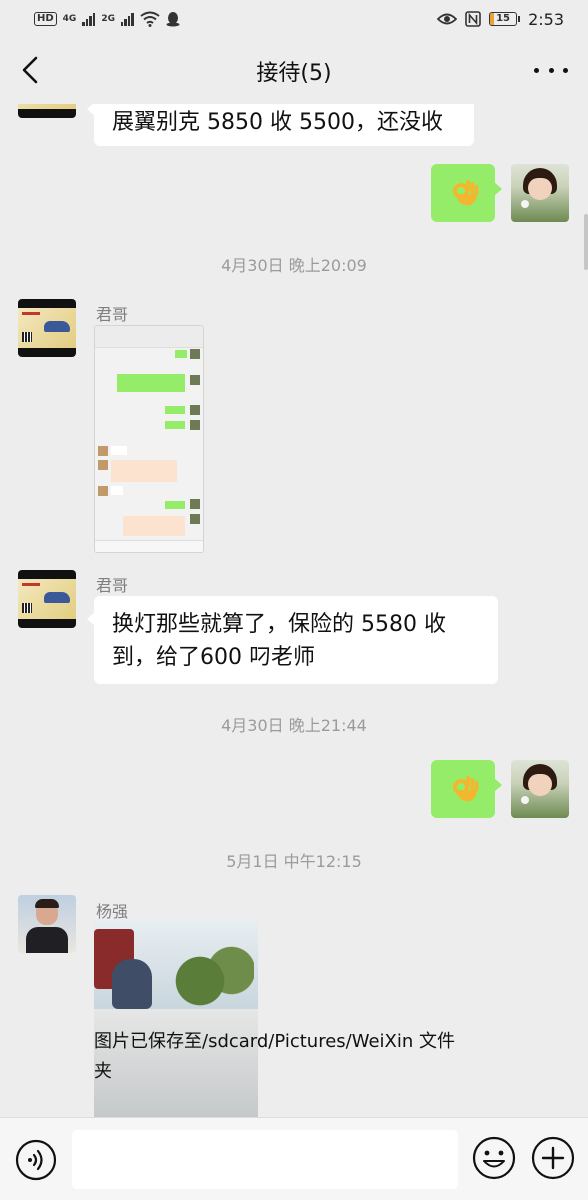 The width and height of the screenshot is (588, 1200). I want to click on message-bubble: 换灯那些就算了，保险的 5580 收 到，给了600 叼老师, so click(292, 640).